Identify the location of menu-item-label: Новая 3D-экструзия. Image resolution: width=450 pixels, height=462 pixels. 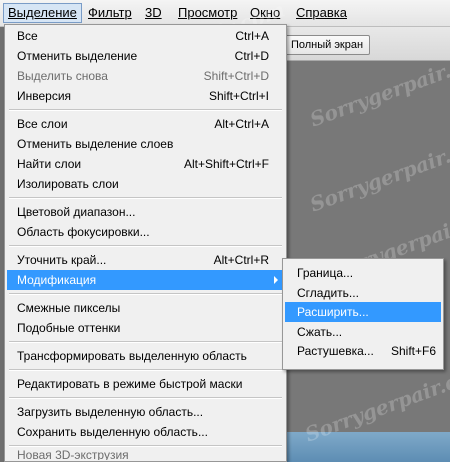
(73, 454).